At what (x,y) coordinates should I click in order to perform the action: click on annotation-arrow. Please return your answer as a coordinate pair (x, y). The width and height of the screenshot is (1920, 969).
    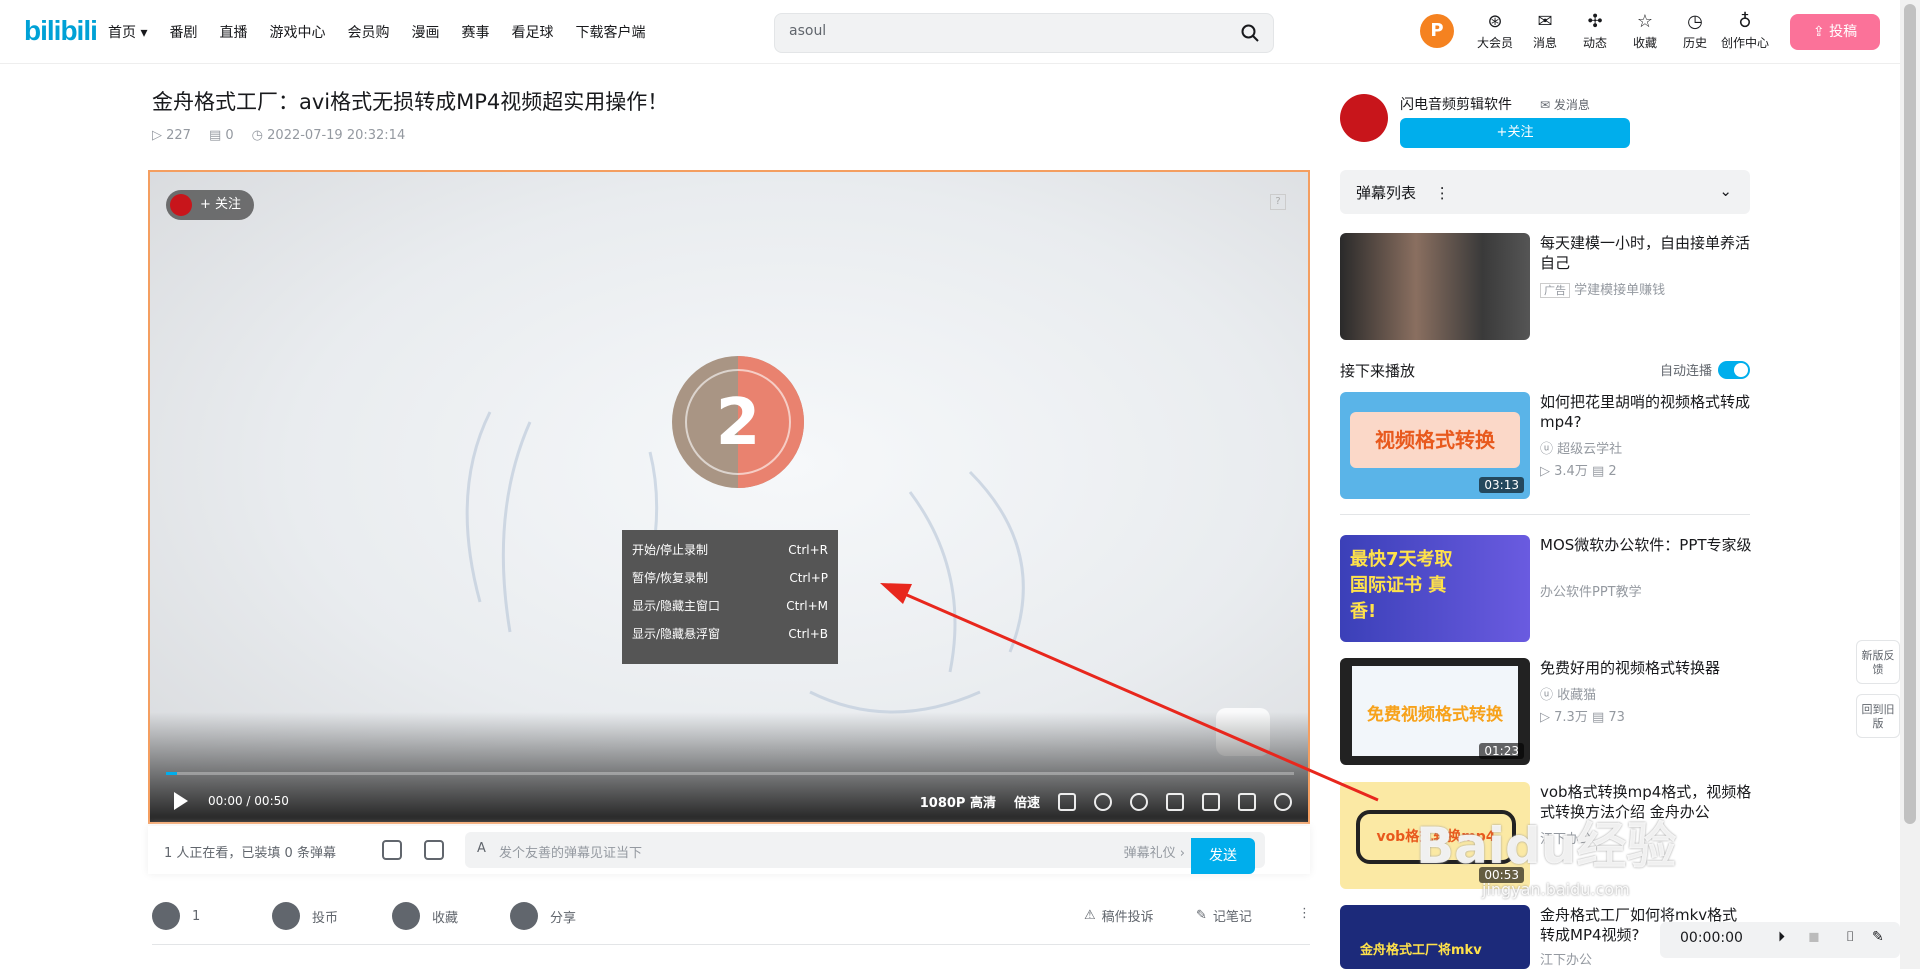
    Looking at the image, I should click on (1129, 692).